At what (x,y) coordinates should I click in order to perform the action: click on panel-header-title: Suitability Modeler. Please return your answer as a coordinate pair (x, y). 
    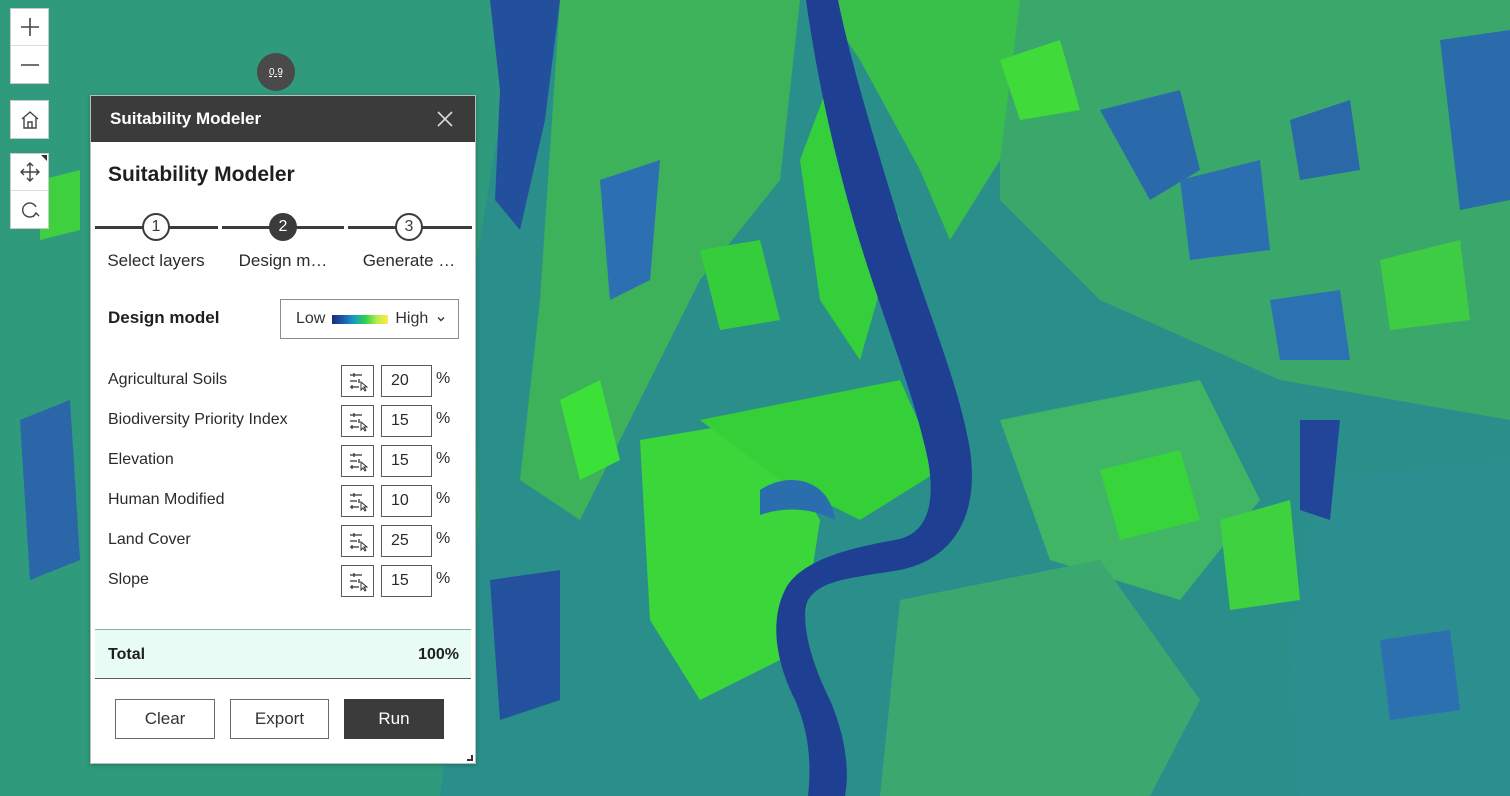
    Looking at the image, I should click on (186, 118).